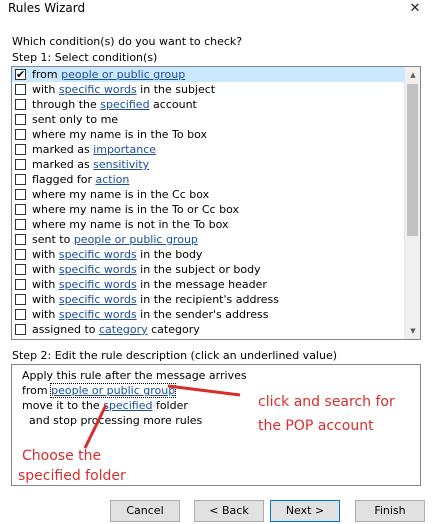 Image resolution: width=432 pixels, height=524 pixels. Describe the element at coordinates (72, 476) in the screenshot. I see `annotation-left-2: specified folder` at that location.